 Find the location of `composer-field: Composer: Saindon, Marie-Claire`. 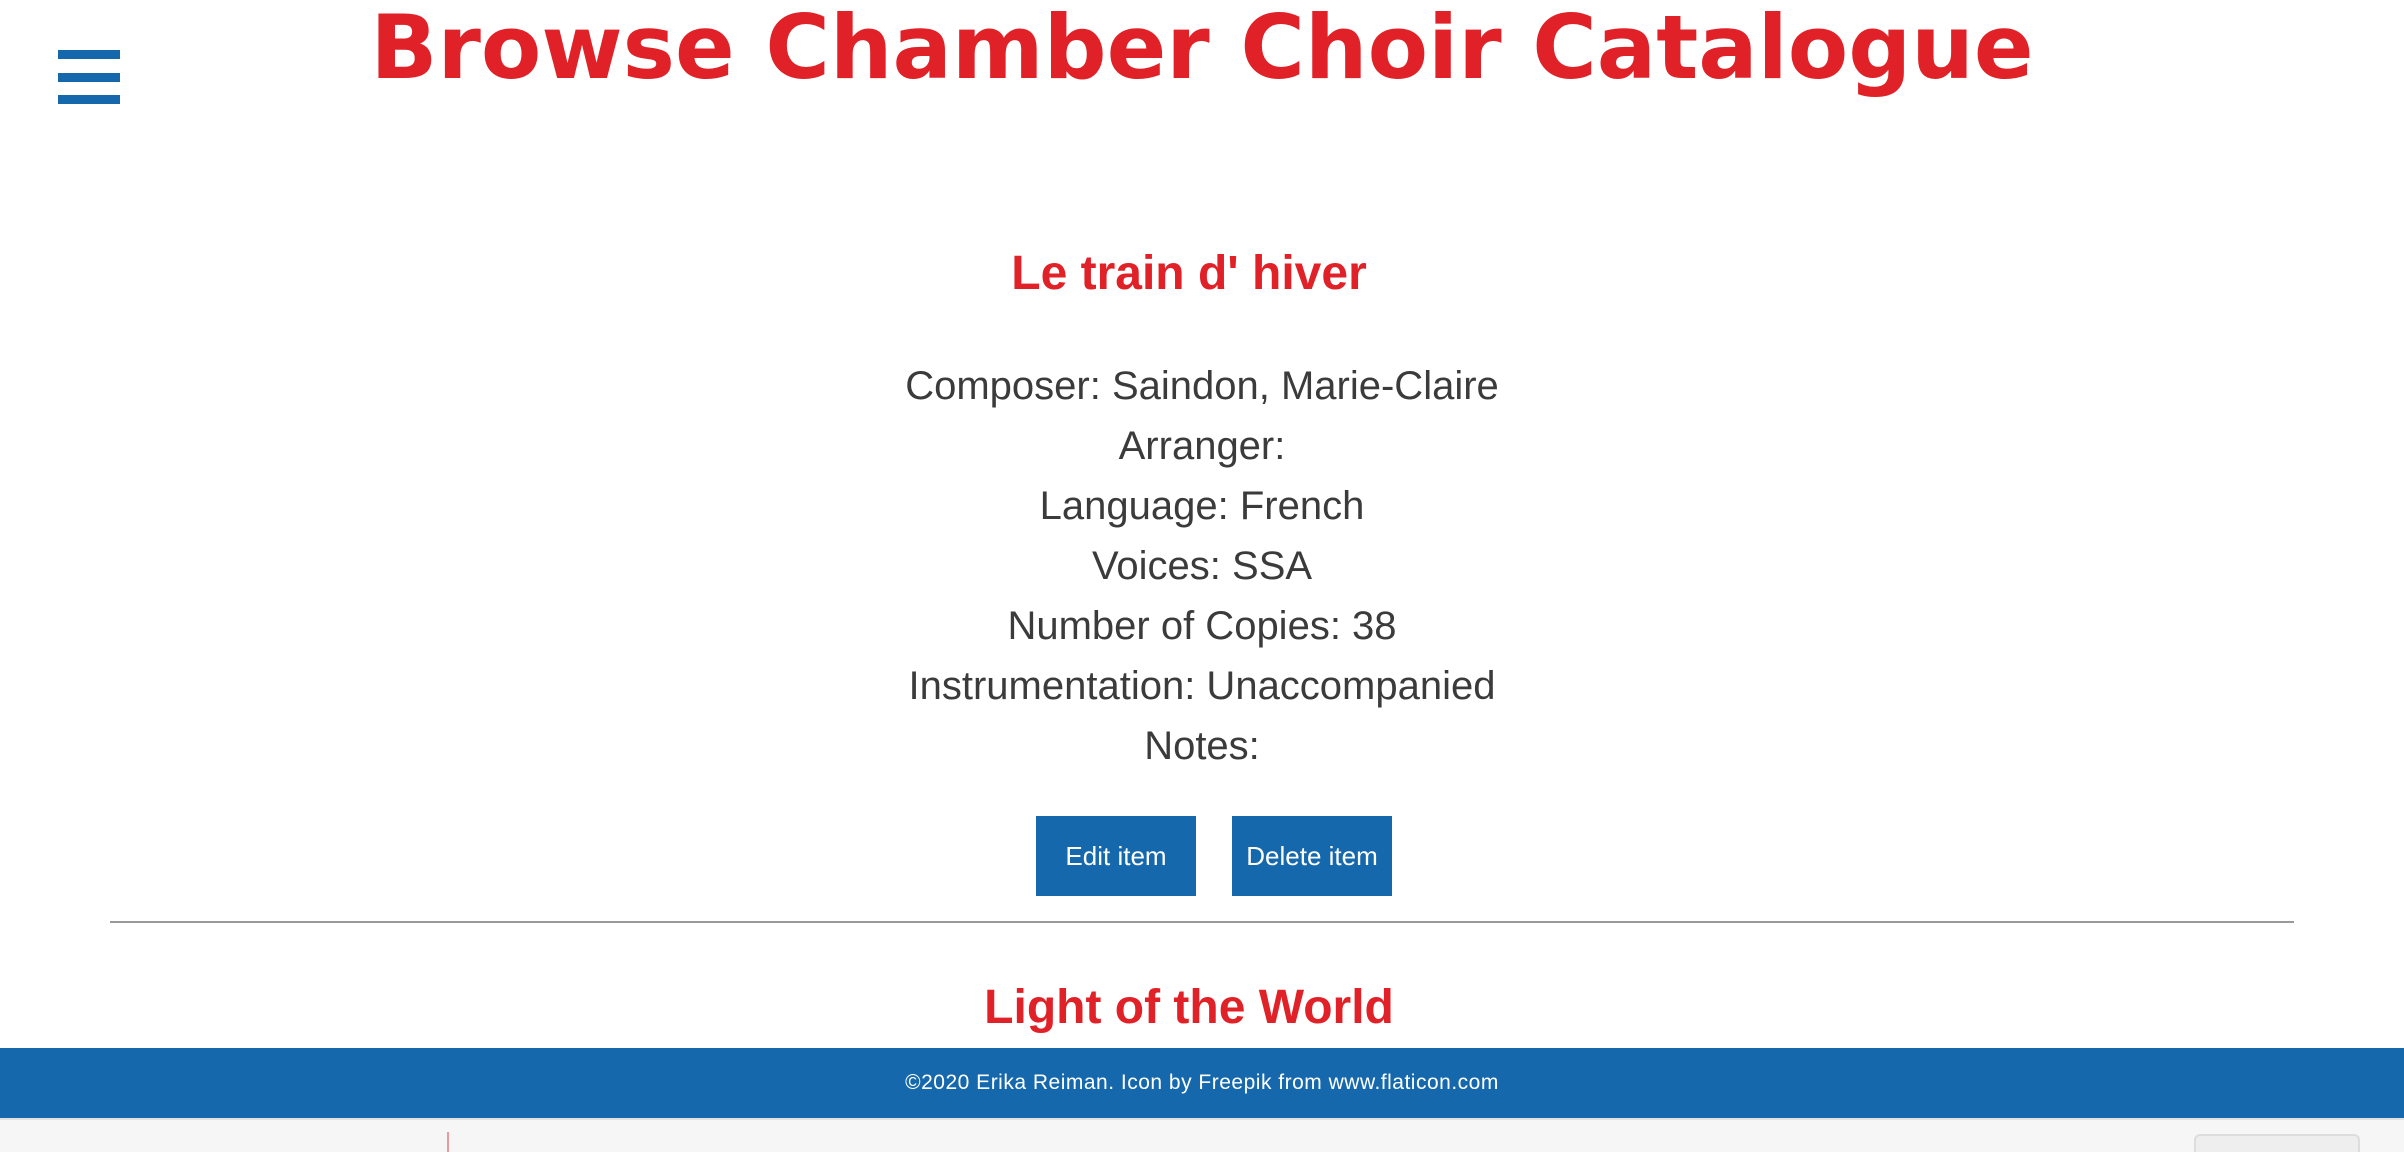

composer-field: Composer: Saindon, Marie-Claire is located at coordinates (1202, 386).